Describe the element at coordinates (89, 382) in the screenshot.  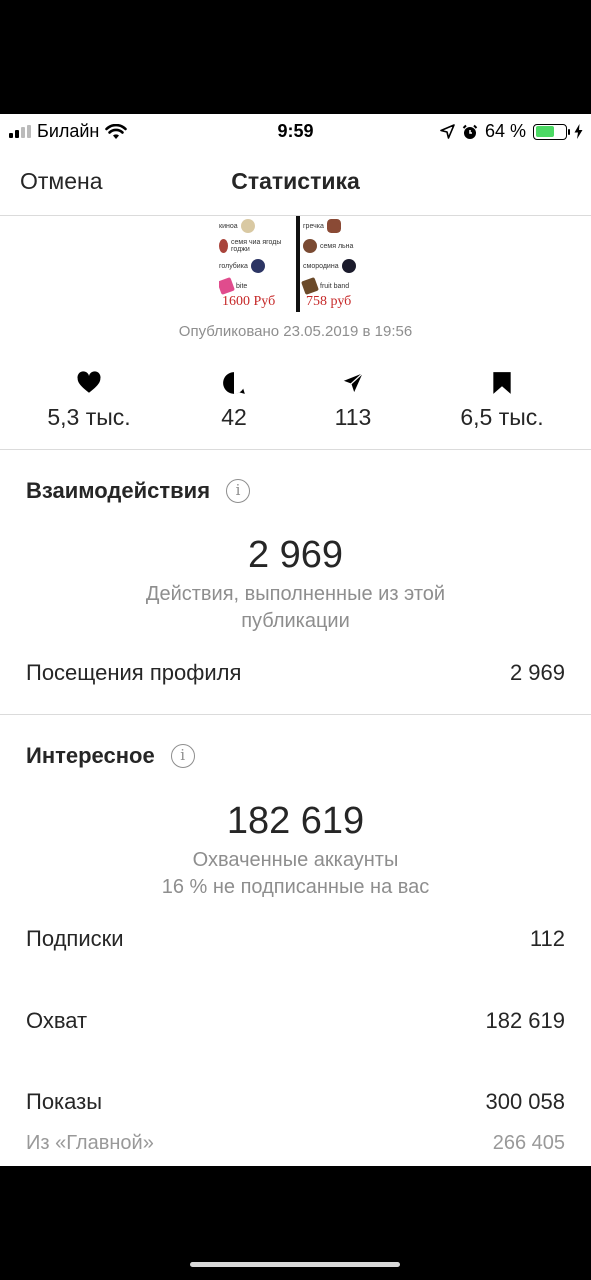
I see `heart-icon` at that location.